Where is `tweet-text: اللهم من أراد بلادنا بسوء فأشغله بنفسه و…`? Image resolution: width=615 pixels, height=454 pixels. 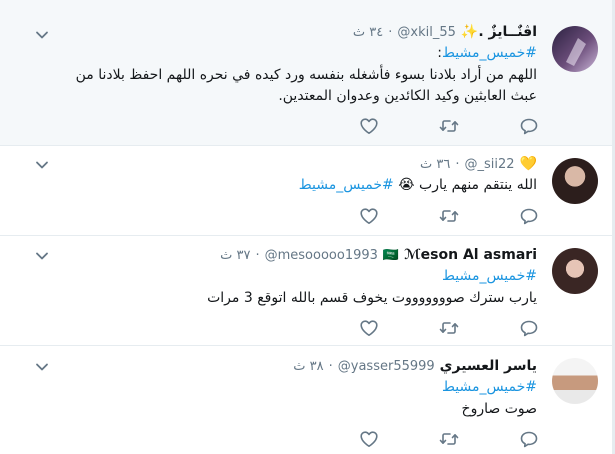
tweet-text: اللهم من أراد بلادنا بسوء فأشغله بنفسه و… is located at coordinates (306, 85).